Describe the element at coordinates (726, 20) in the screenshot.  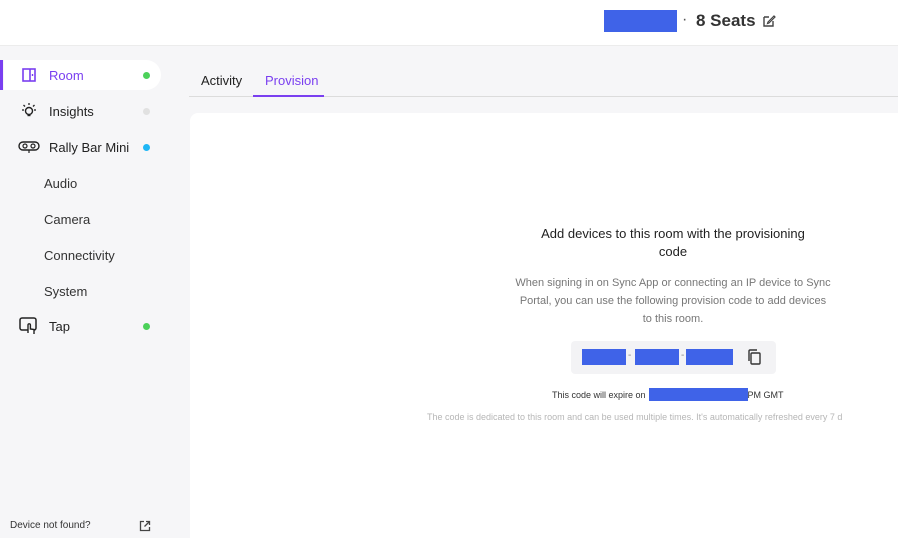
I see `seat-count: 8 Seats` at that location.